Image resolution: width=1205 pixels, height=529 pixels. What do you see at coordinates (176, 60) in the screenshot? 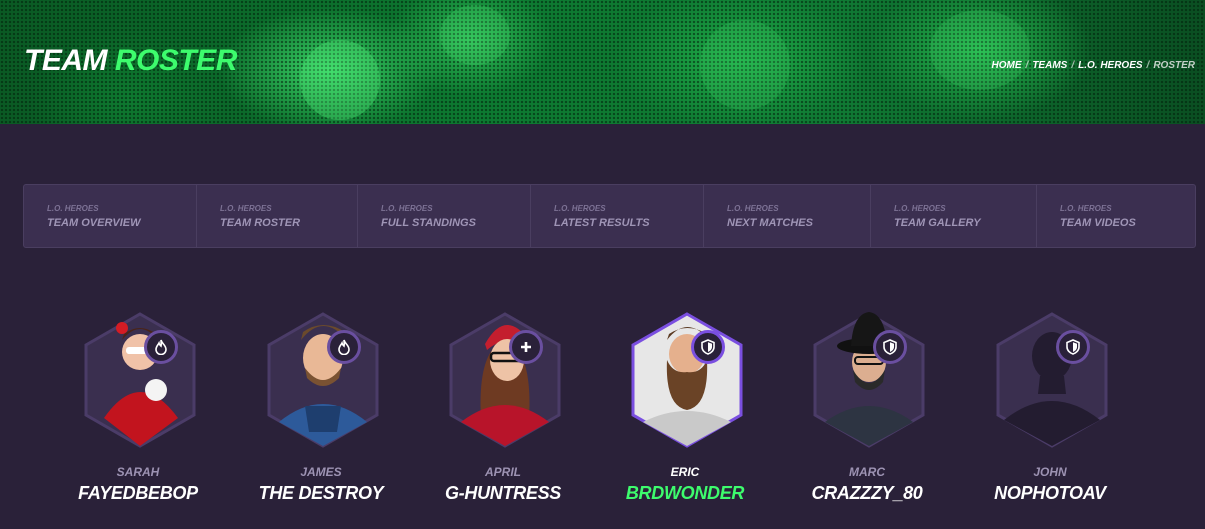
I see `page-title-accent: ROSTER` at bounding box center [176, 60].